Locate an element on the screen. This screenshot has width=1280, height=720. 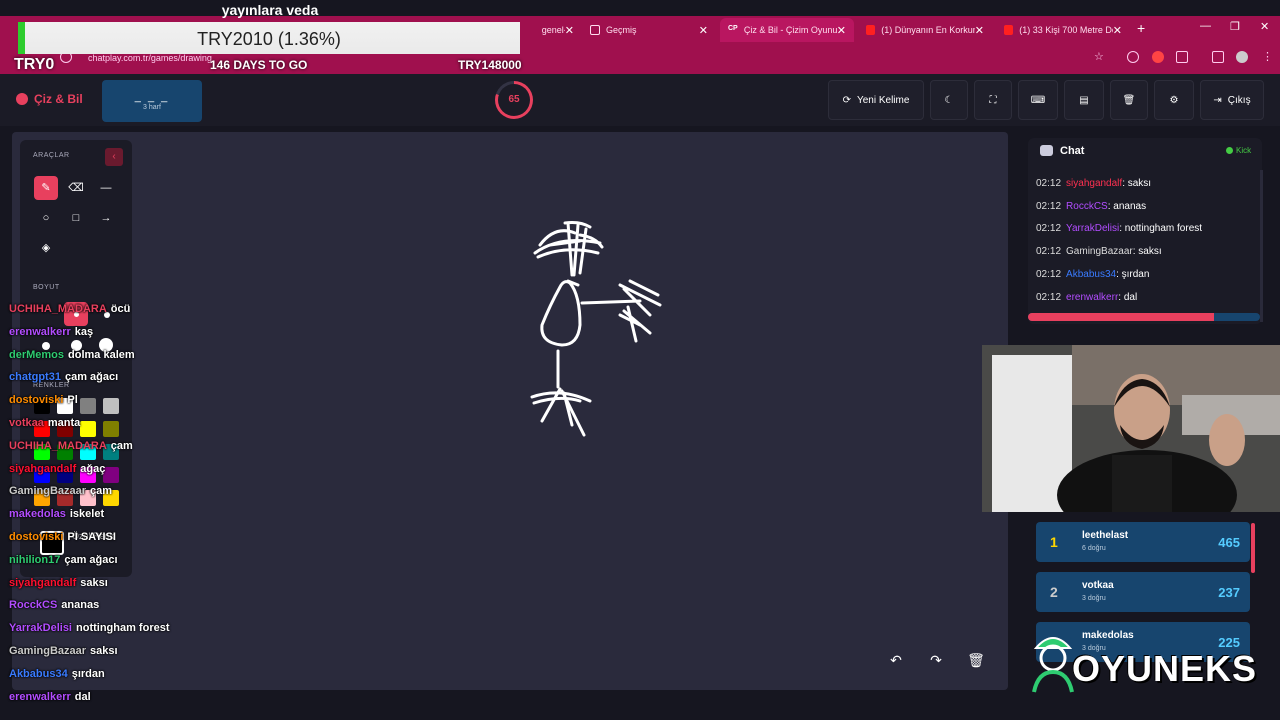
chat-message: 02:12 GamingBazaar: saksı is located at coordinates (1099, 251).